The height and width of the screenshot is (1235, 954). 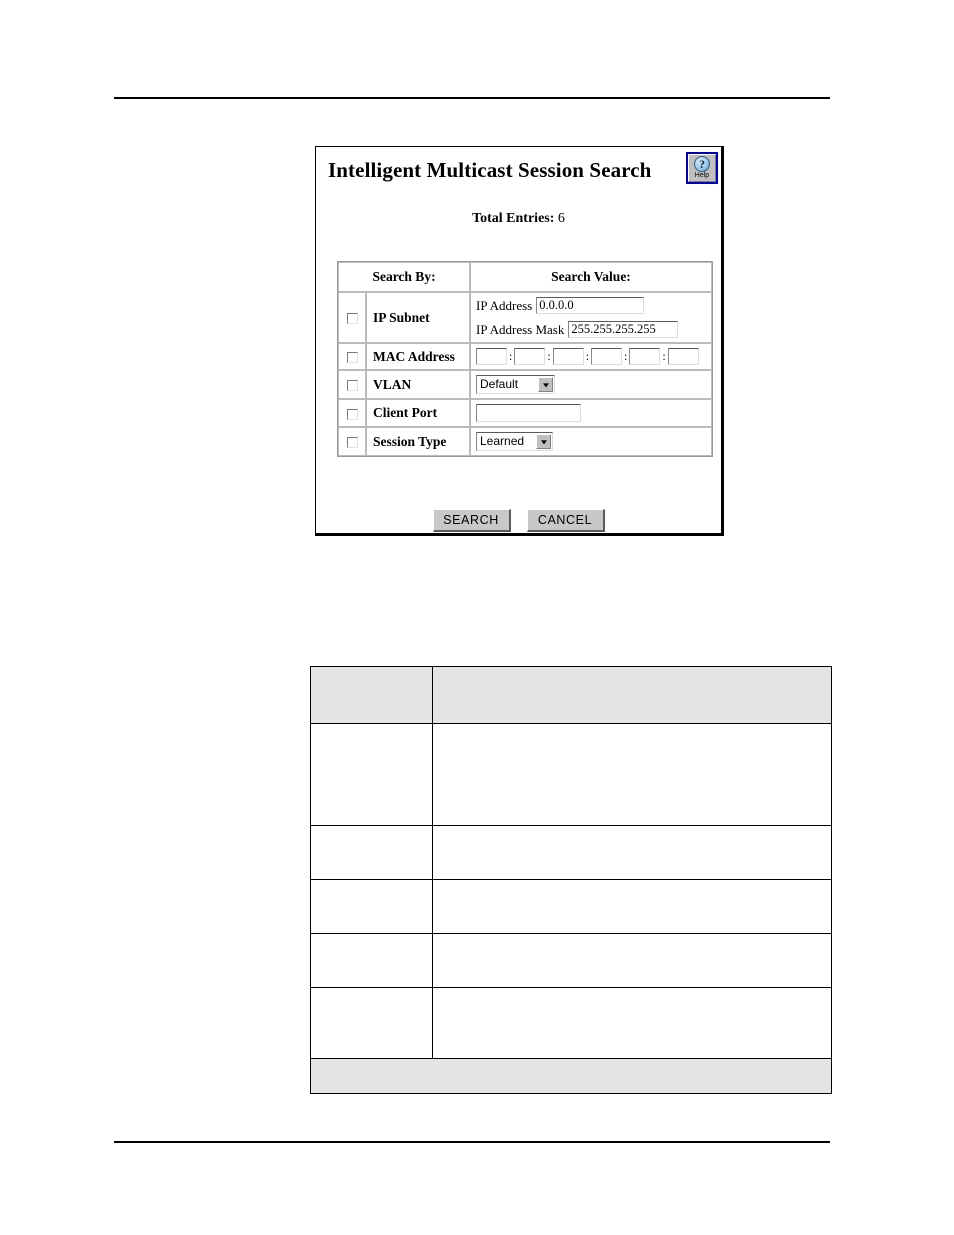 I want to click on checkbox-cell-client-port, so click(x=352, y=413).